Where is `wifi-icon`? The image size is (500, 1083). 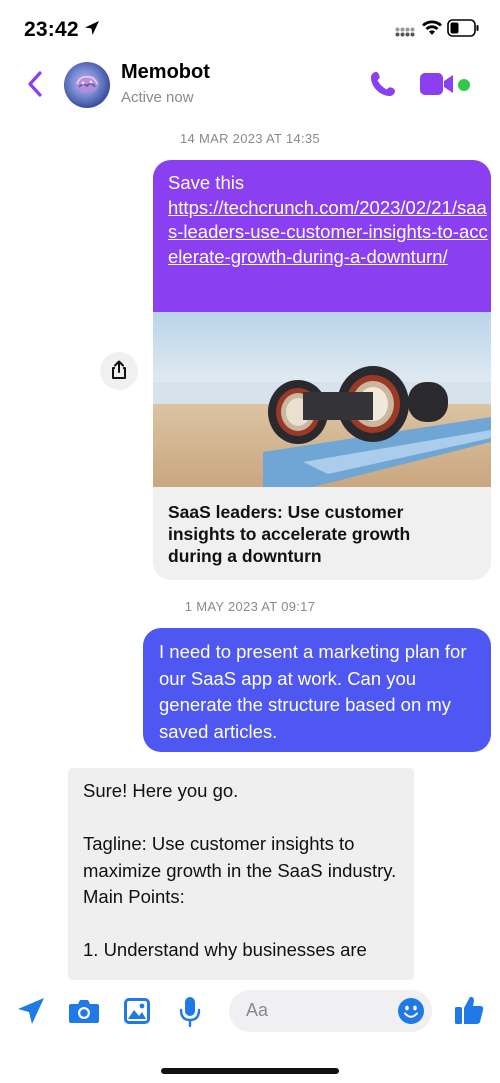
wifi-icon is located at coordinates (432, 27).